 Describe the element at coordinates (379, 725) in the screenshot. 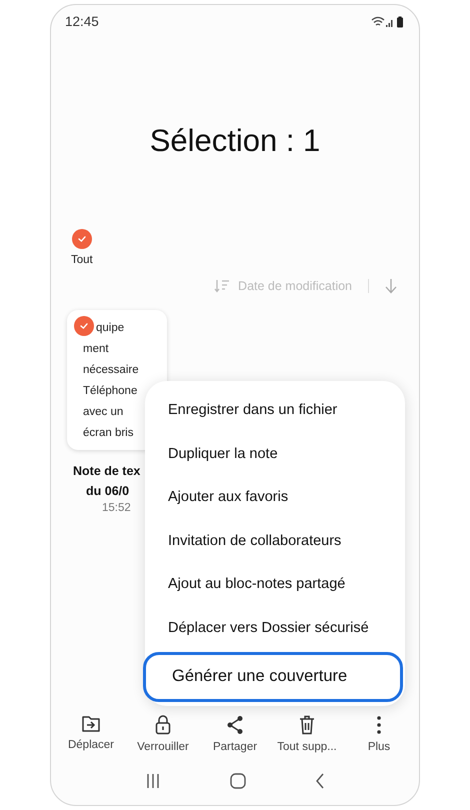

I see `more-icon` at that location.